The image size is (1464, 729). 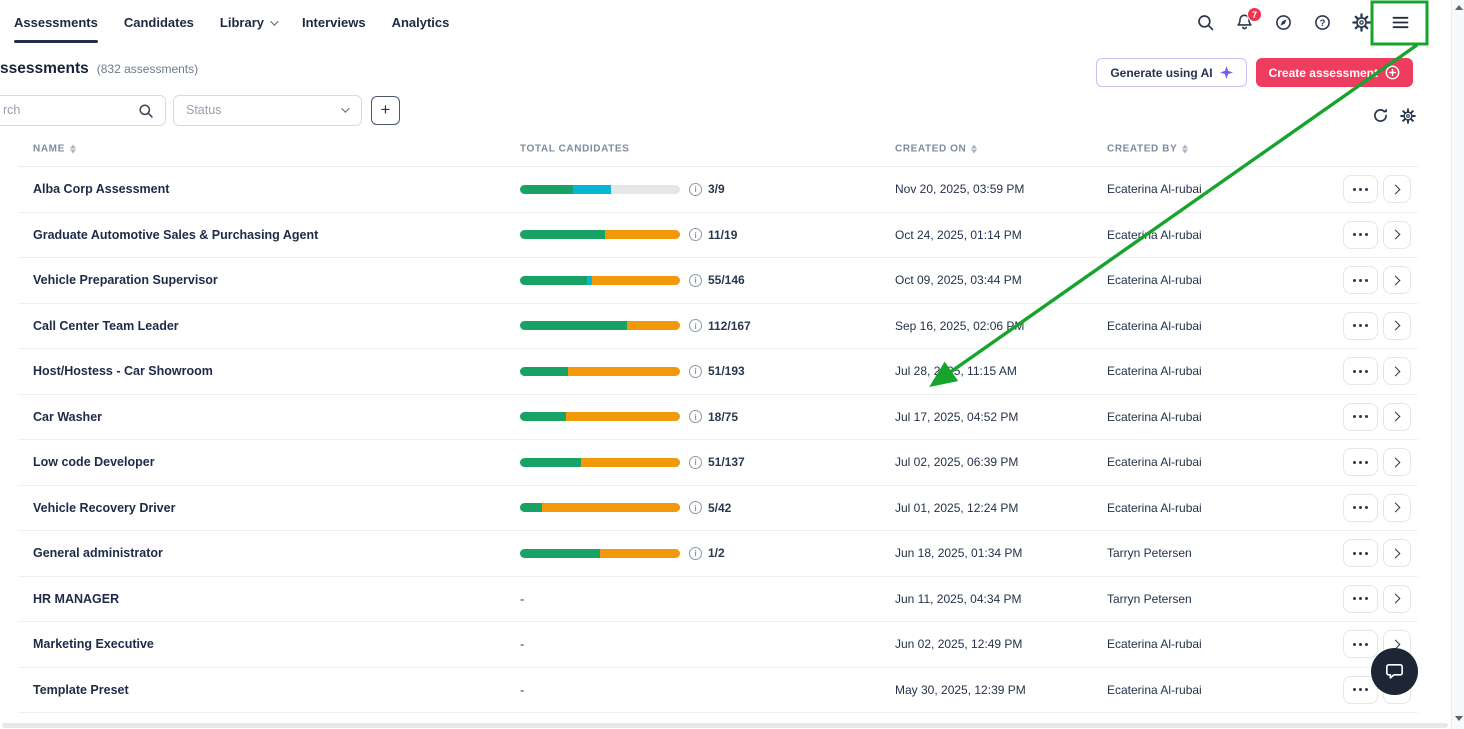 What do you see at coordinates (1361, 22) in the screenshot?
I see `settings-gear-icon` at bounding box center [1361, 22].